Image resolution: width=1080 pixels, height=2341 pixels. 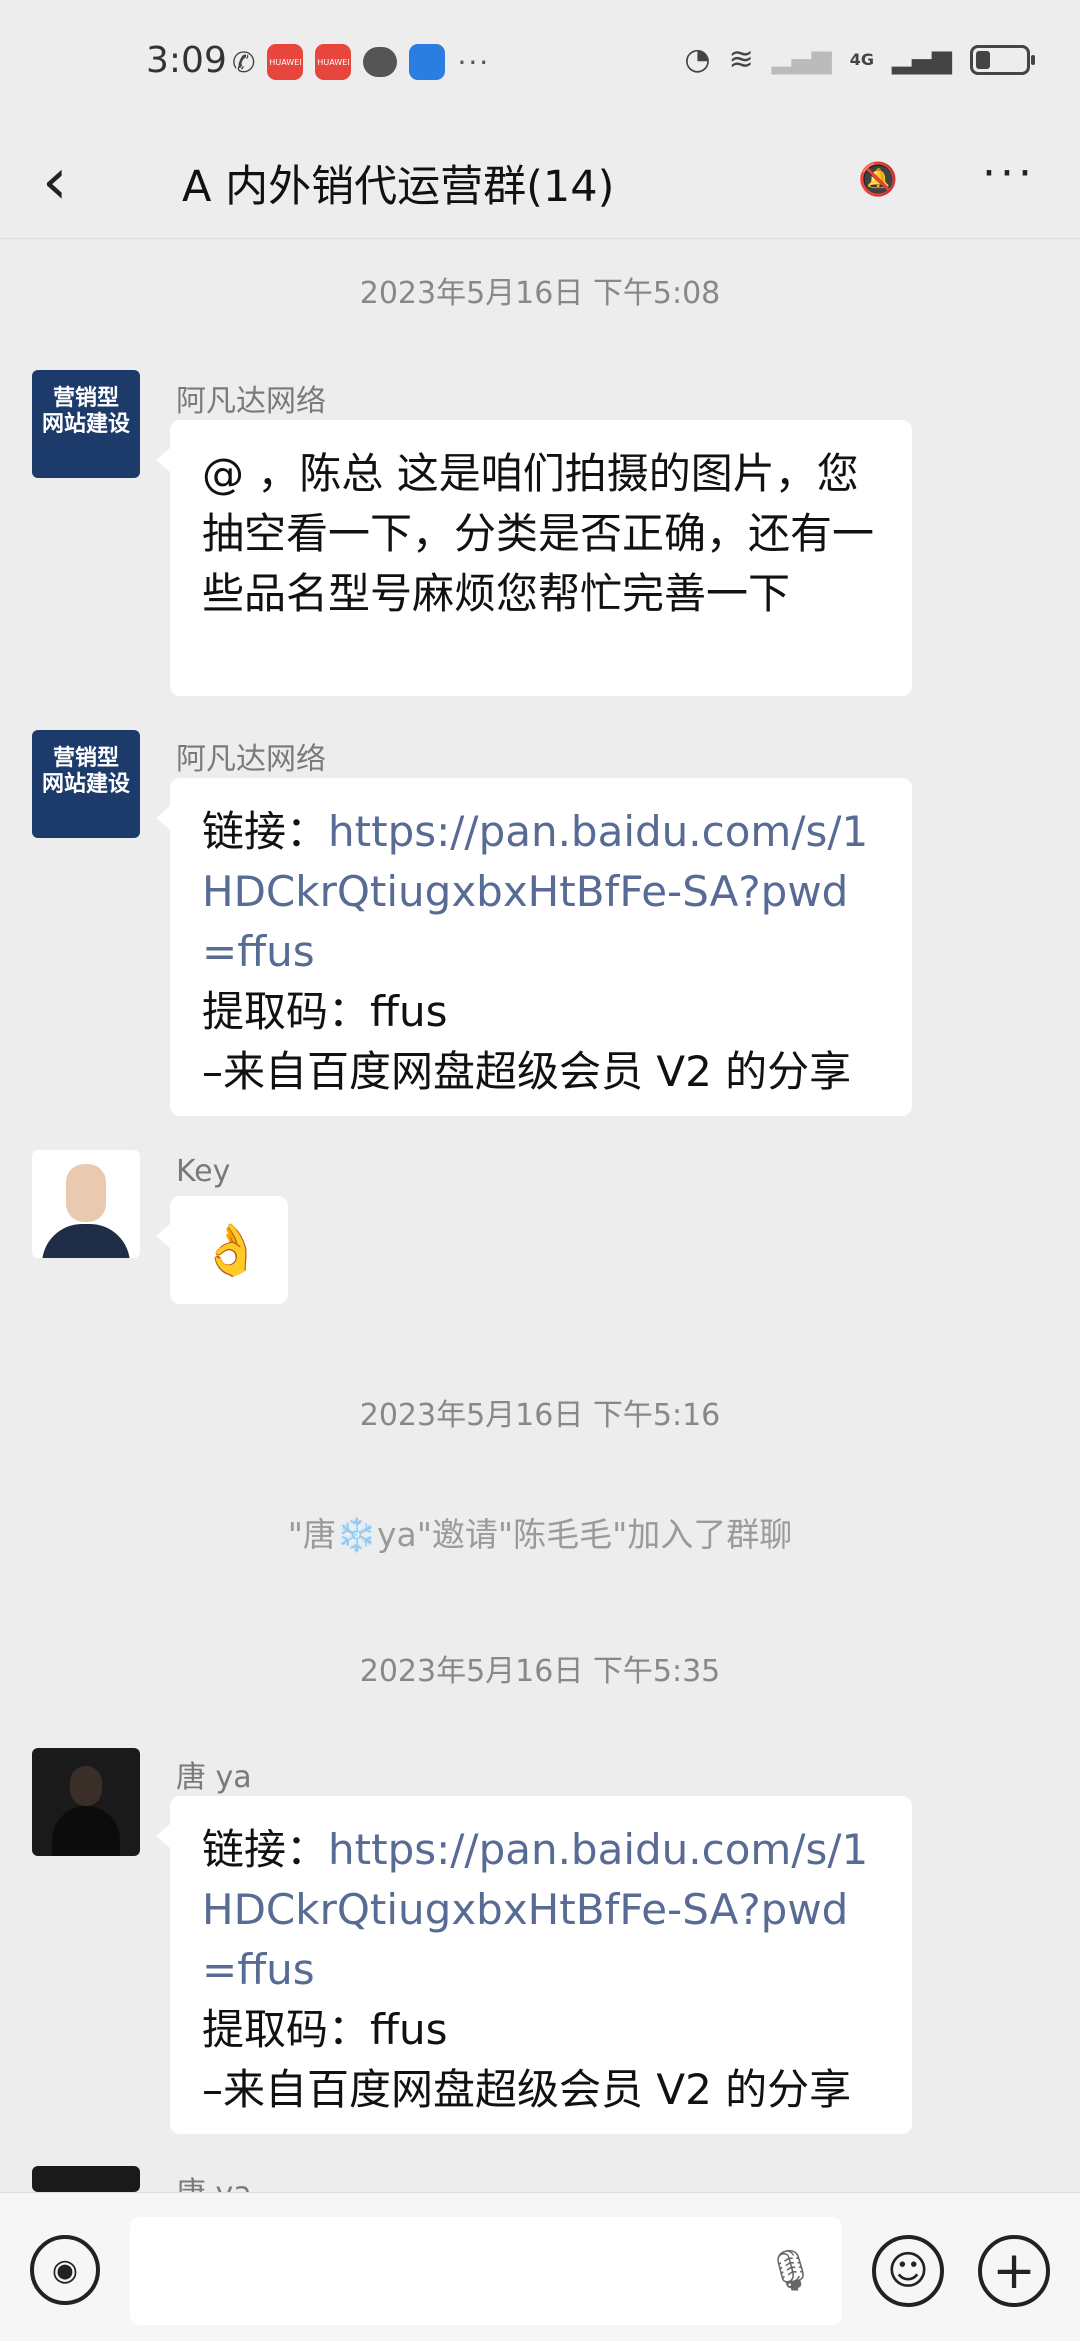 I want to click on system-icons: ◔ ≋ ▂▄▆ 4G ▂▄▆, so click(x=859, y=59).